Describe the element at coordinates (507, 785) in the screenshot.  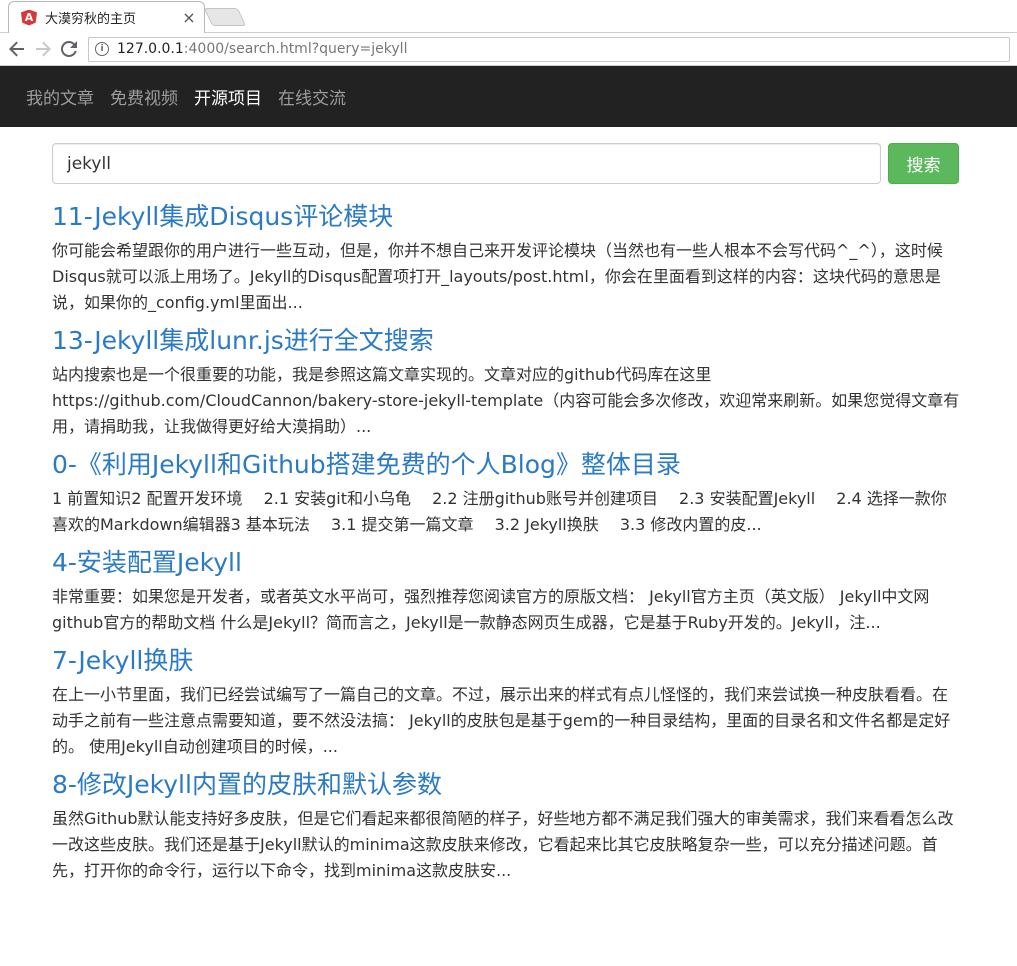
I see `result-title-link: 8-修改Jekyll内置的皮肤和默认参数` at that location.